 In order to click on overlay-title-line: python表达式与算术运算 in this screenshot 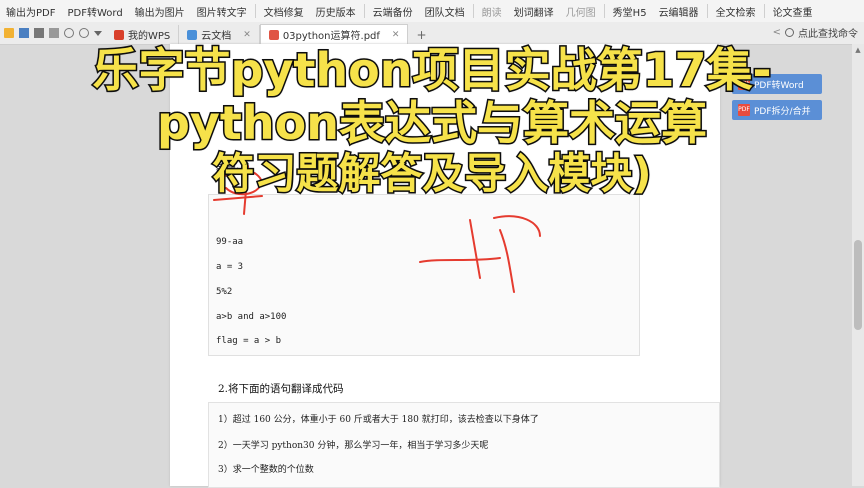, I will do `click(431, 123)`.